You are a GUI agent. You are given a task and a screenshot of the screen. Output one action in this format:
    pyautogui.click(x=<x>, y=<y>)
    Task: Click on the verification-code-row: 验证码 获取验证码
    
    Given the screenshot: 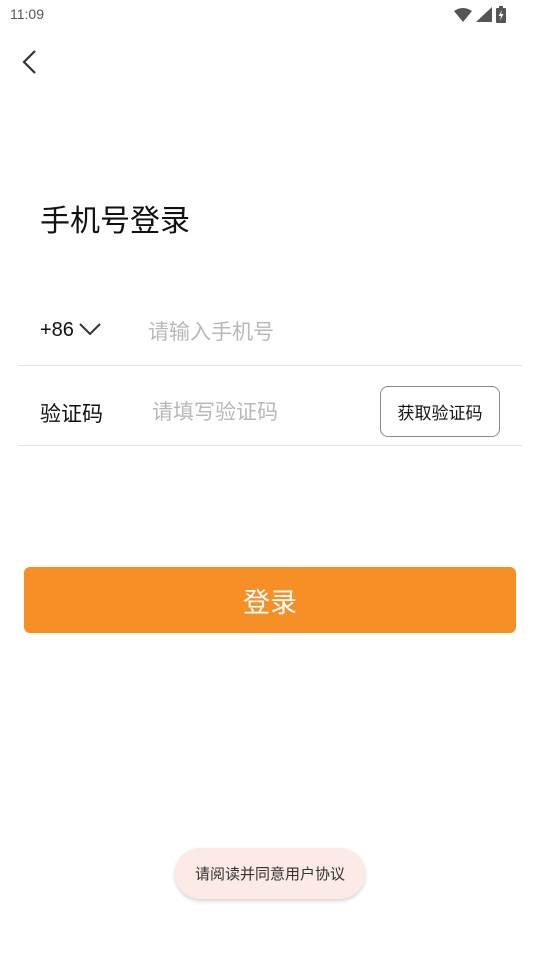 What is the action you would take?
    pyautogui.click(x=270, y=406)
    